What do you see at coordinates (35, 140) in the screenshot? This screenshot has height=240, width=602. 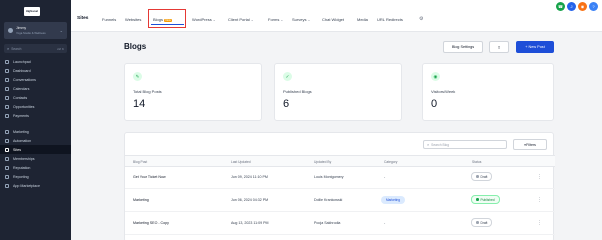 I see `sidebar-item-automation: Automation` at bounding box center [35, 140].